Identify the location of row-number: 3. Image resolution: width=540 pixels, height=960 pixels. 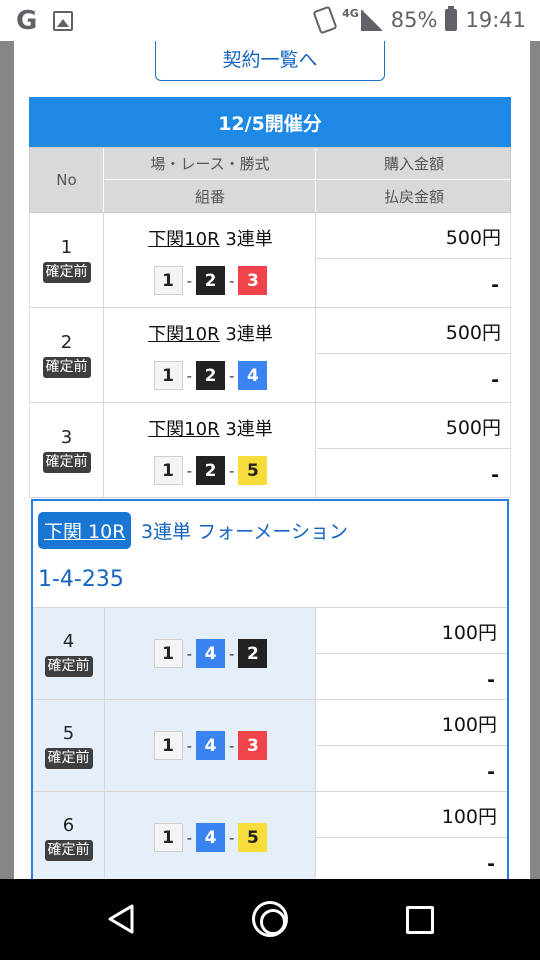
(66, 437).